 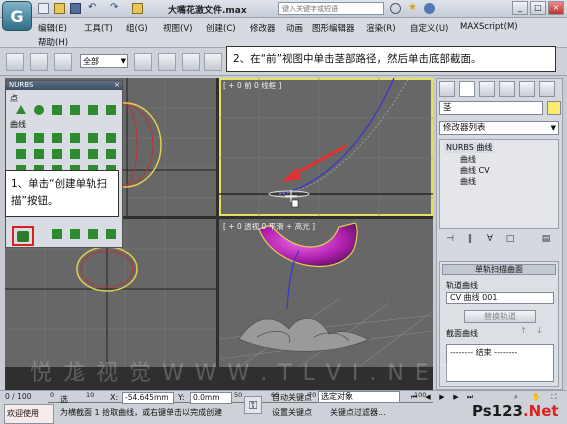 I want to click on stack-item-curve-2: 曲线, so click(x=468, y=181).